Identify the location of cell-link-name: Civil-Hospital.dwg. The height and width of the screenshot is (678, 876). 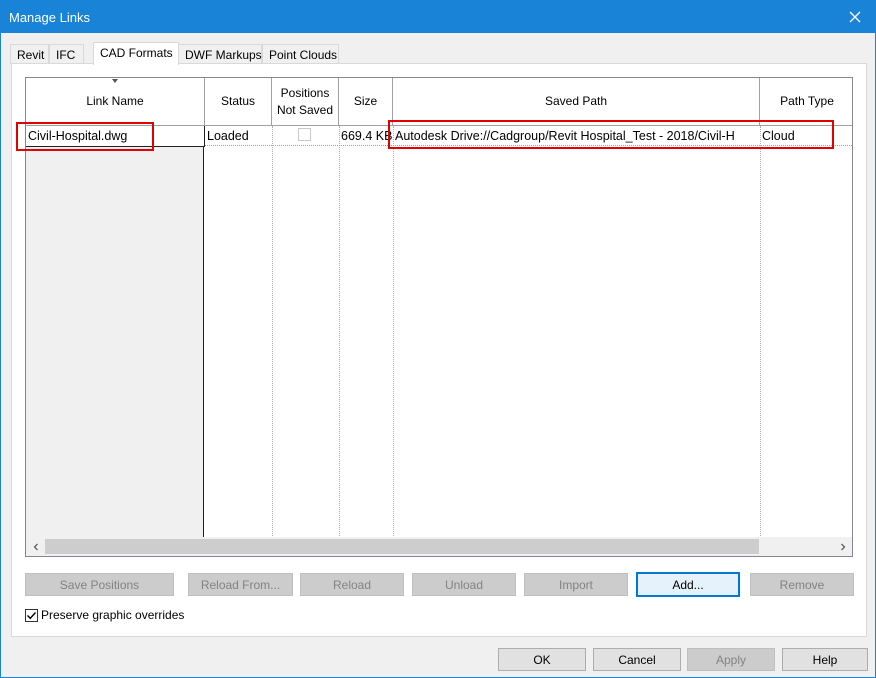
(115, 136).